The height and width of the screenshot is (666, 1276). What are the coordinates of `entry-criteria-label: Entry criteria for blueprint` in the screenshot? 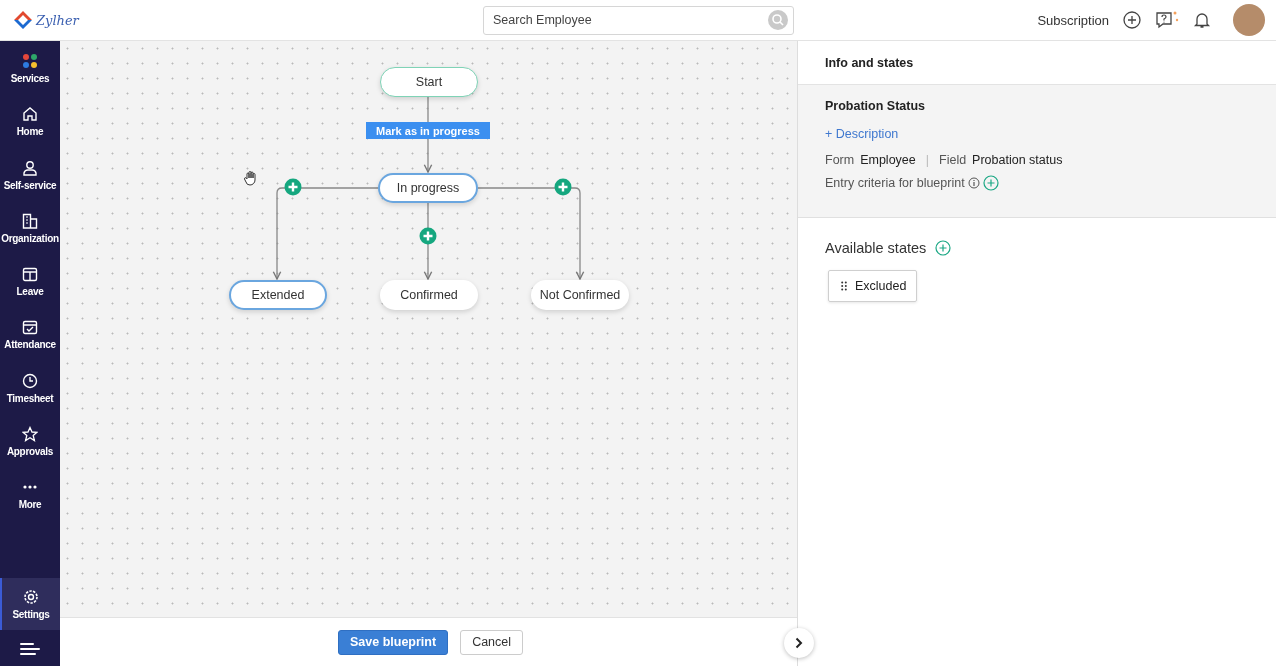 It's located at (895, 183).